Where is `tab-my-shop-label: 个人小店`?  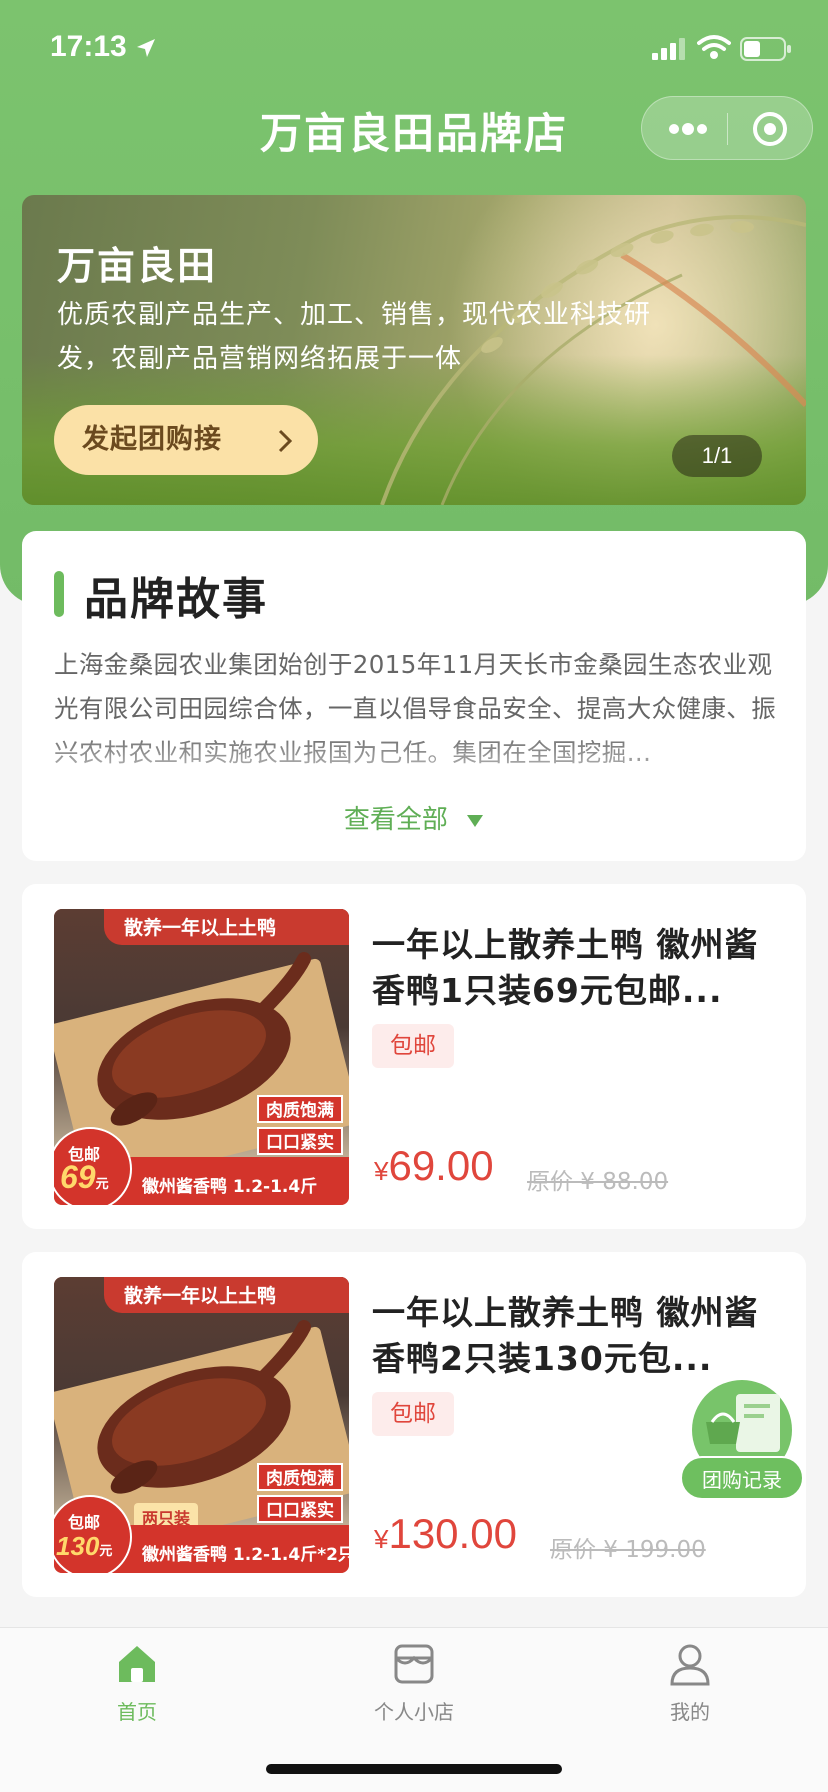
tab-my-shop-label: 个人小店 is located at coordinates (414, 1712).